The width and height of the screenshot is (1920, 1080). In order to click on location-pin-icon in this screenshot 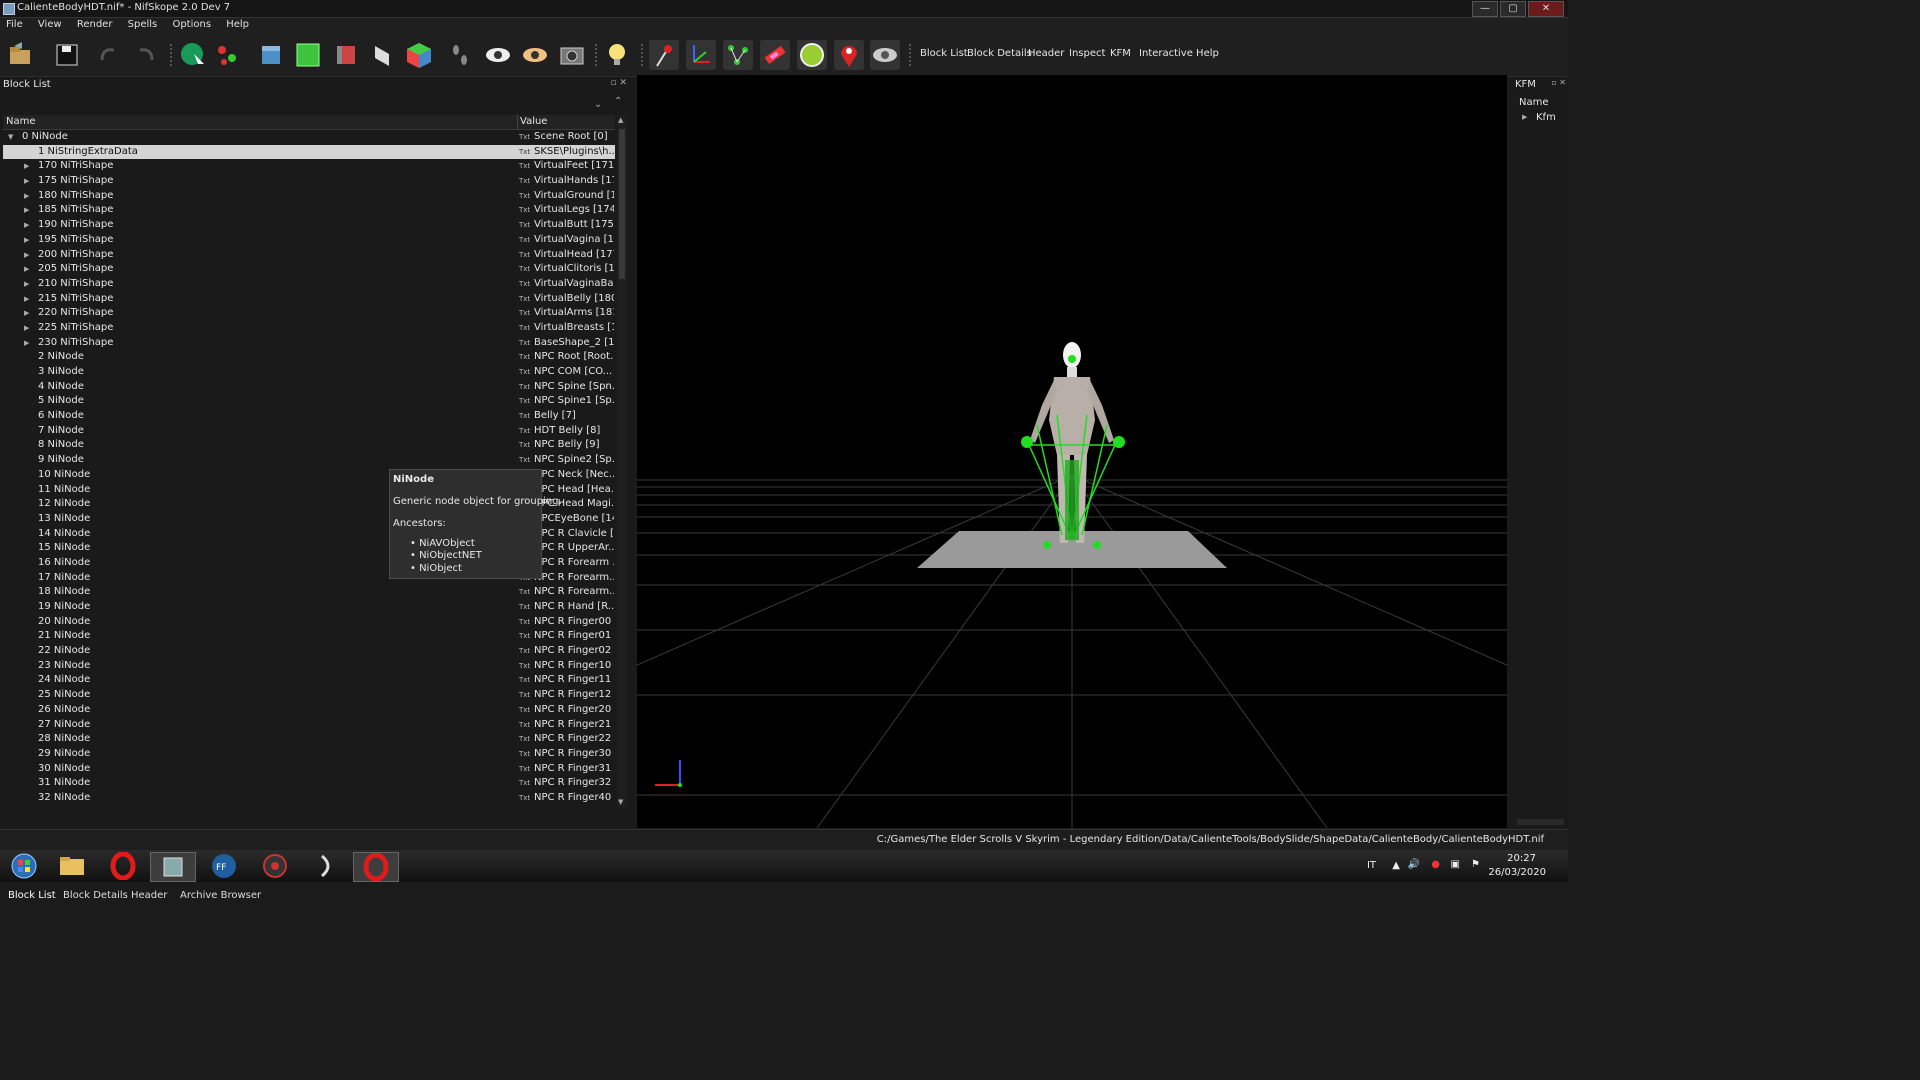, I will do `click(849, 55)`.